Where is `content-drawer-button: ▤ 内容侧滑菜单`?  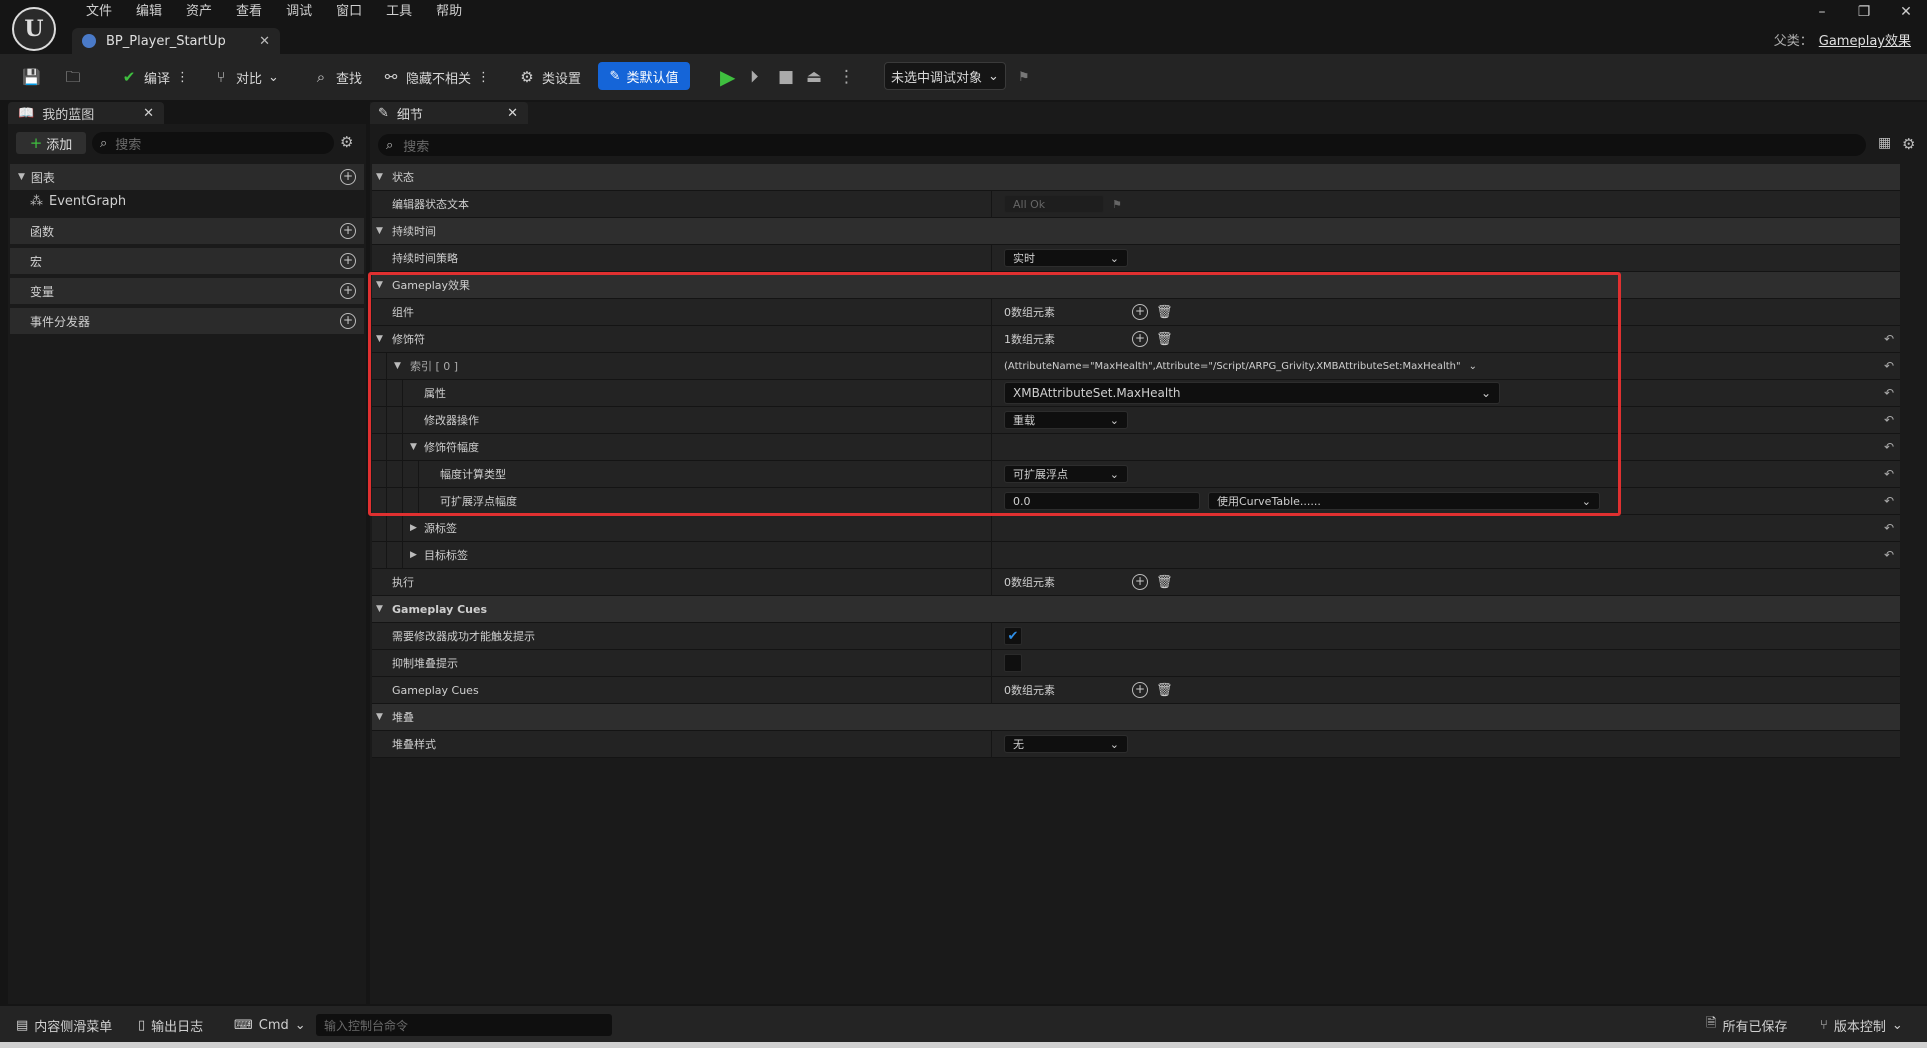 content-drawer-button: ▤ 内容侧滑菜单 is located at coordinates (64, 1025).